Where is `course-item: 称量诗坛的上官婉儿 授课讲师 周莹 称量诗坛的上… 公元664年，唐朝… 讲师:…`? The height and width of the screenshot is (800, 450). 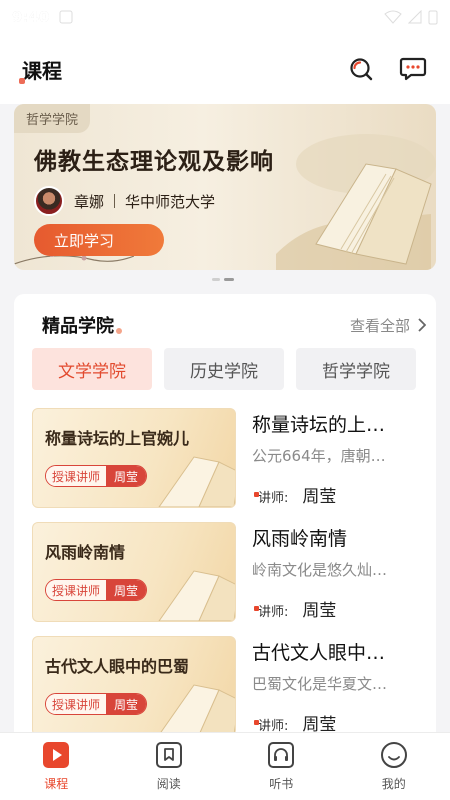 course-item: 称量诗坛的上官婉儿 授课讲师 周莹 称量诗坛的上… 公元664年，唐朝… 讲师:… is located at coordinates (227, 458).